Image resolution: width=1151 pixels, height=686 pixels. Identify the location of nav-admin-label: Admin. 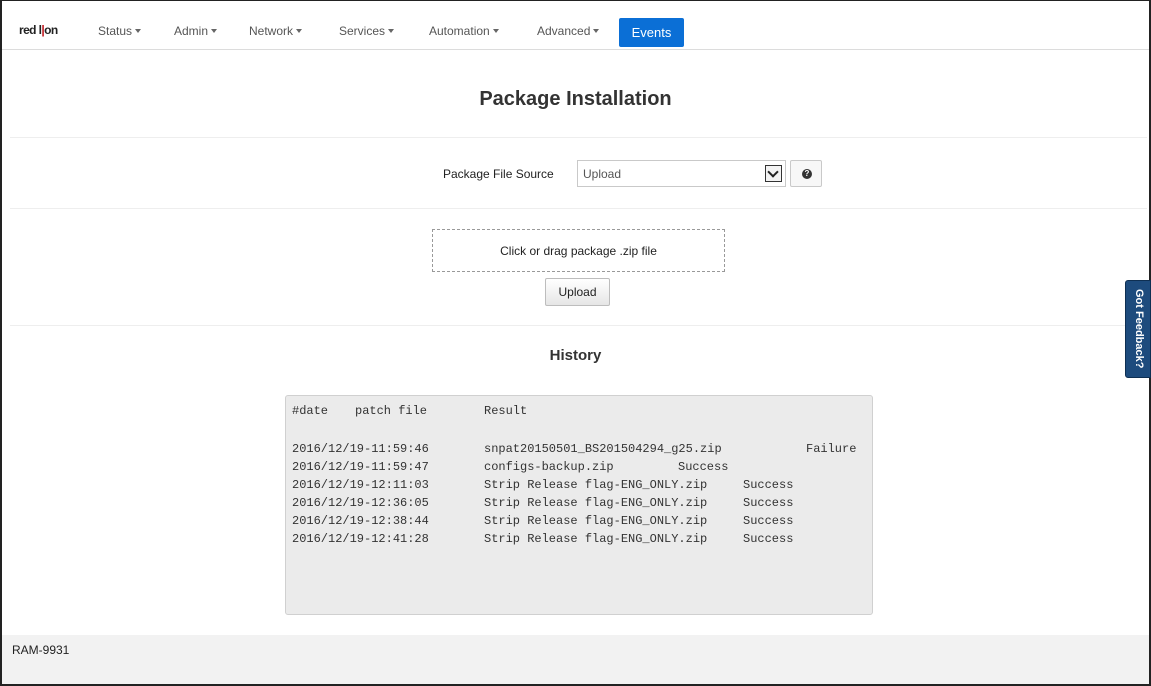
(191, 31).